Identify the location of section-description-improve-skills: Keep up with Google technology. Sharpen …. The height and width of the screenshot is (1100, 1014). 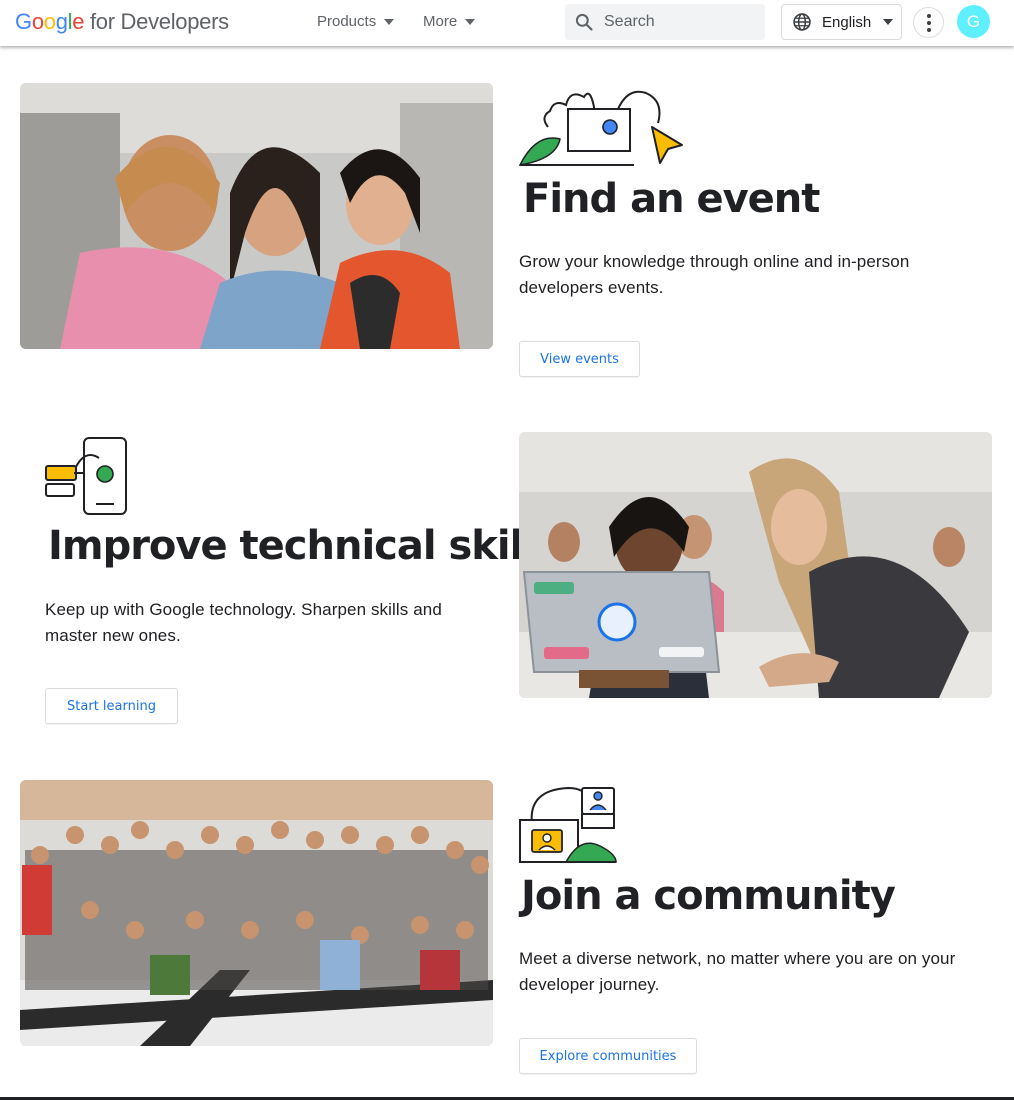
(243, 622).